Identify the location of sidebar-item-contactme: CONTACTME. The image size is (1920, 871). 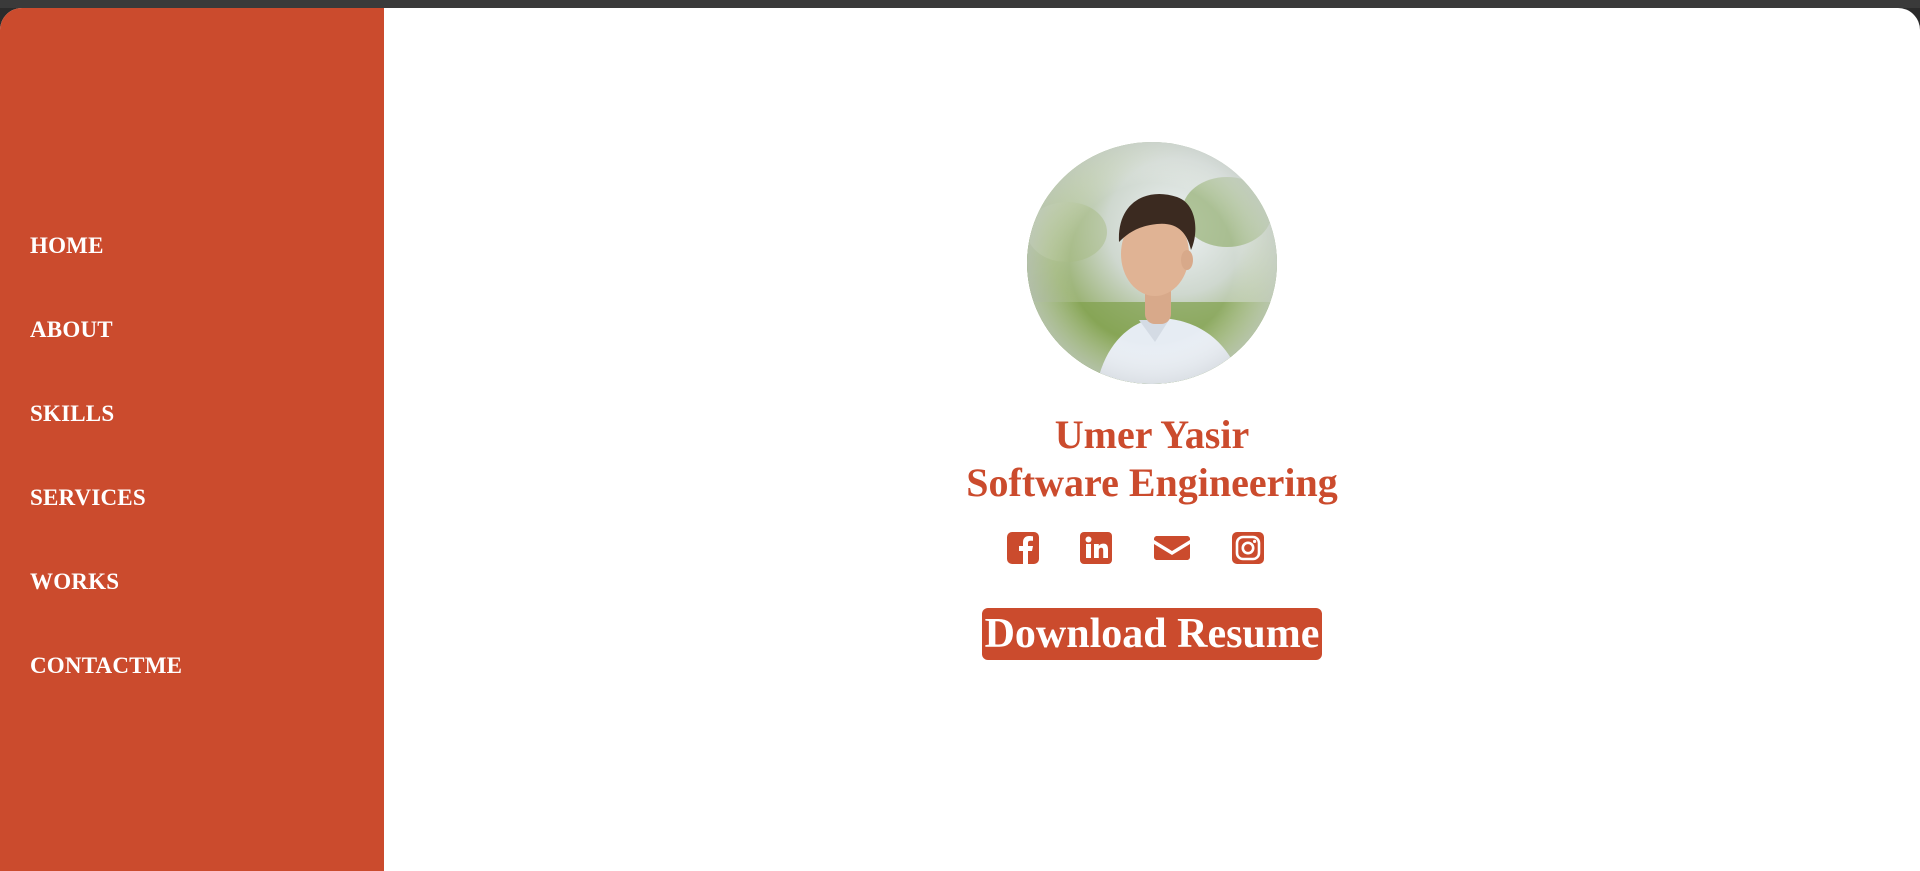
(106, 688).